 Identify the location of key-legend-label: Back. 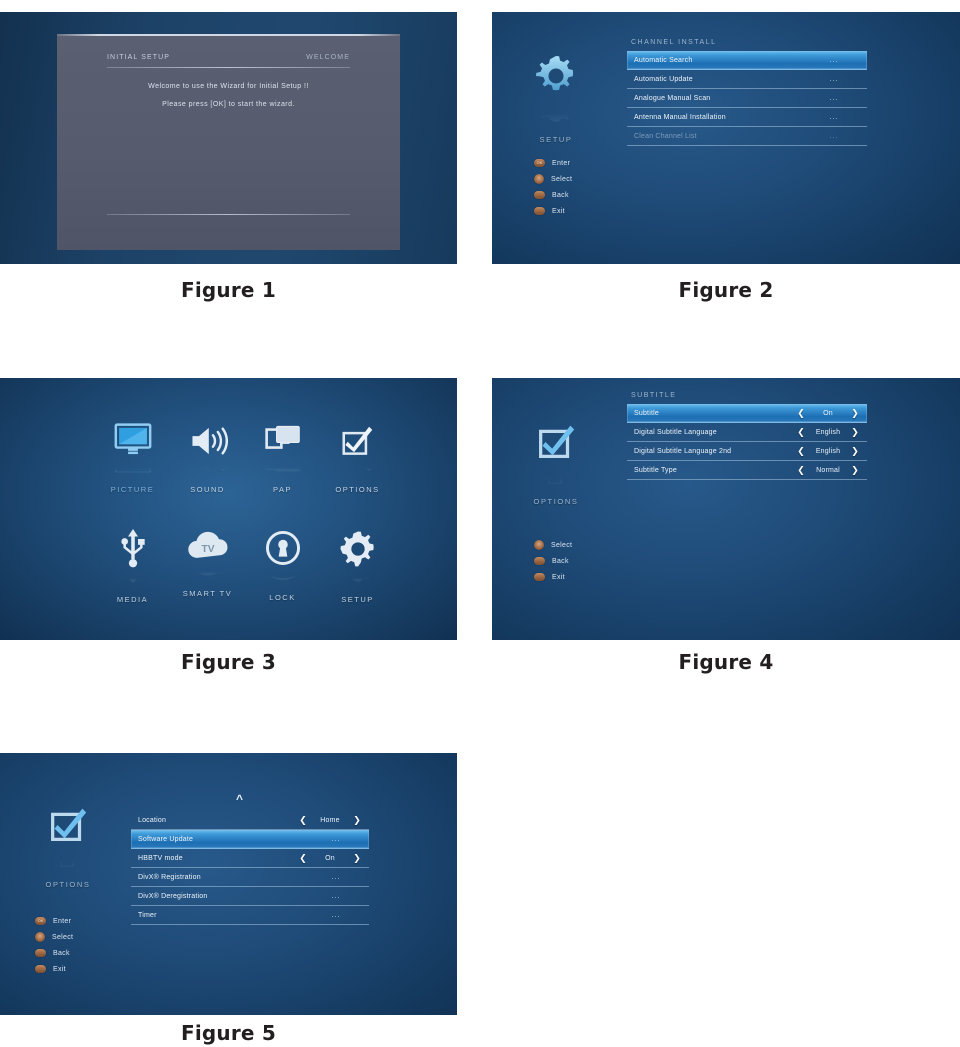
(560, 561).